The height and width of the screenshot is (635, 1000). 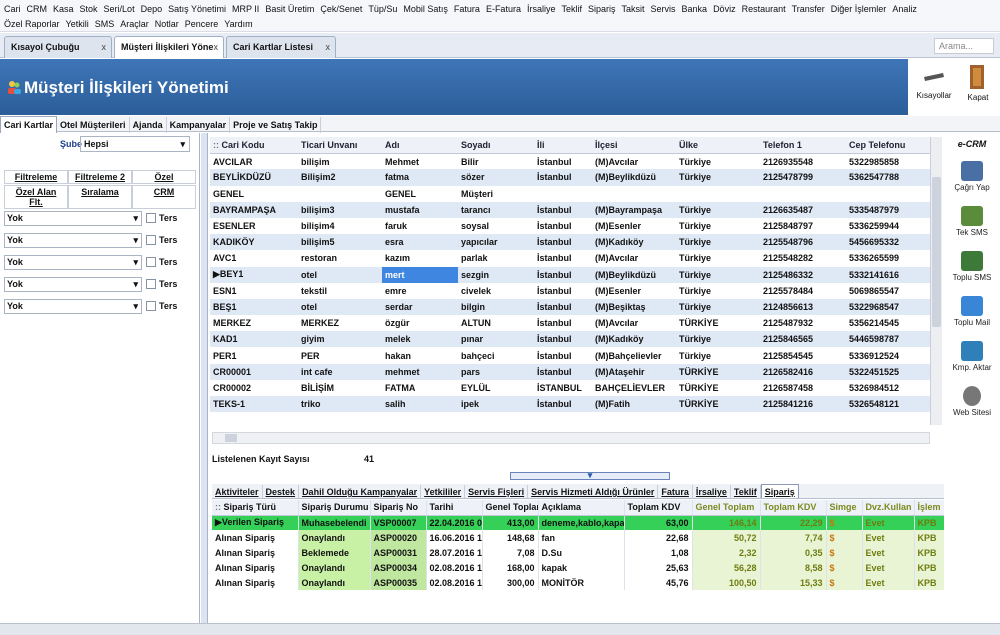 What do you see at coordinates (510, 537) in the screenshot?
I see `table-cell: 148,68` at bounding box center [510, 537].